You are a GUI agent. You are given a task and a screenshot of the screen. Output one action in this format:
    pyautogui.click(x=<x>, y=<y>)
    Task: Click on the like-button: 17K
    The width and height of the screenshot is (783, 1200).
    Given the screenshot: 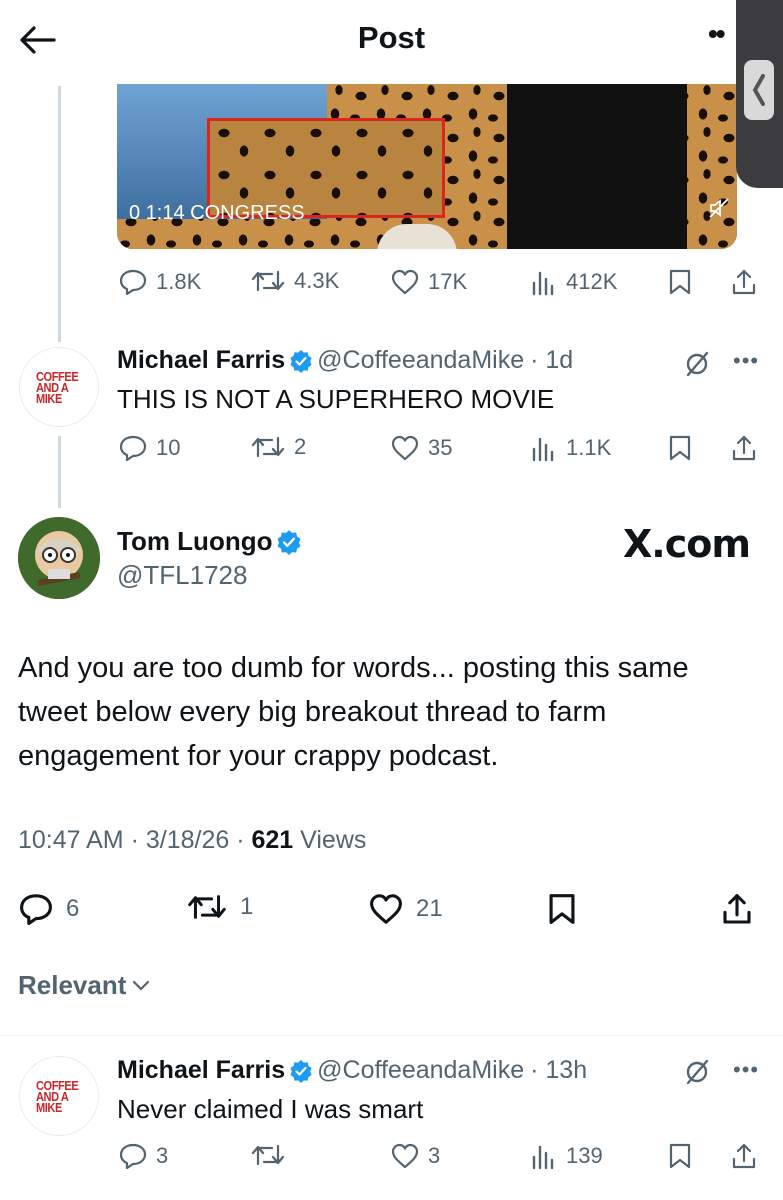 What is the action you would take?
    pyautogui.click(x=428, y=282)
    